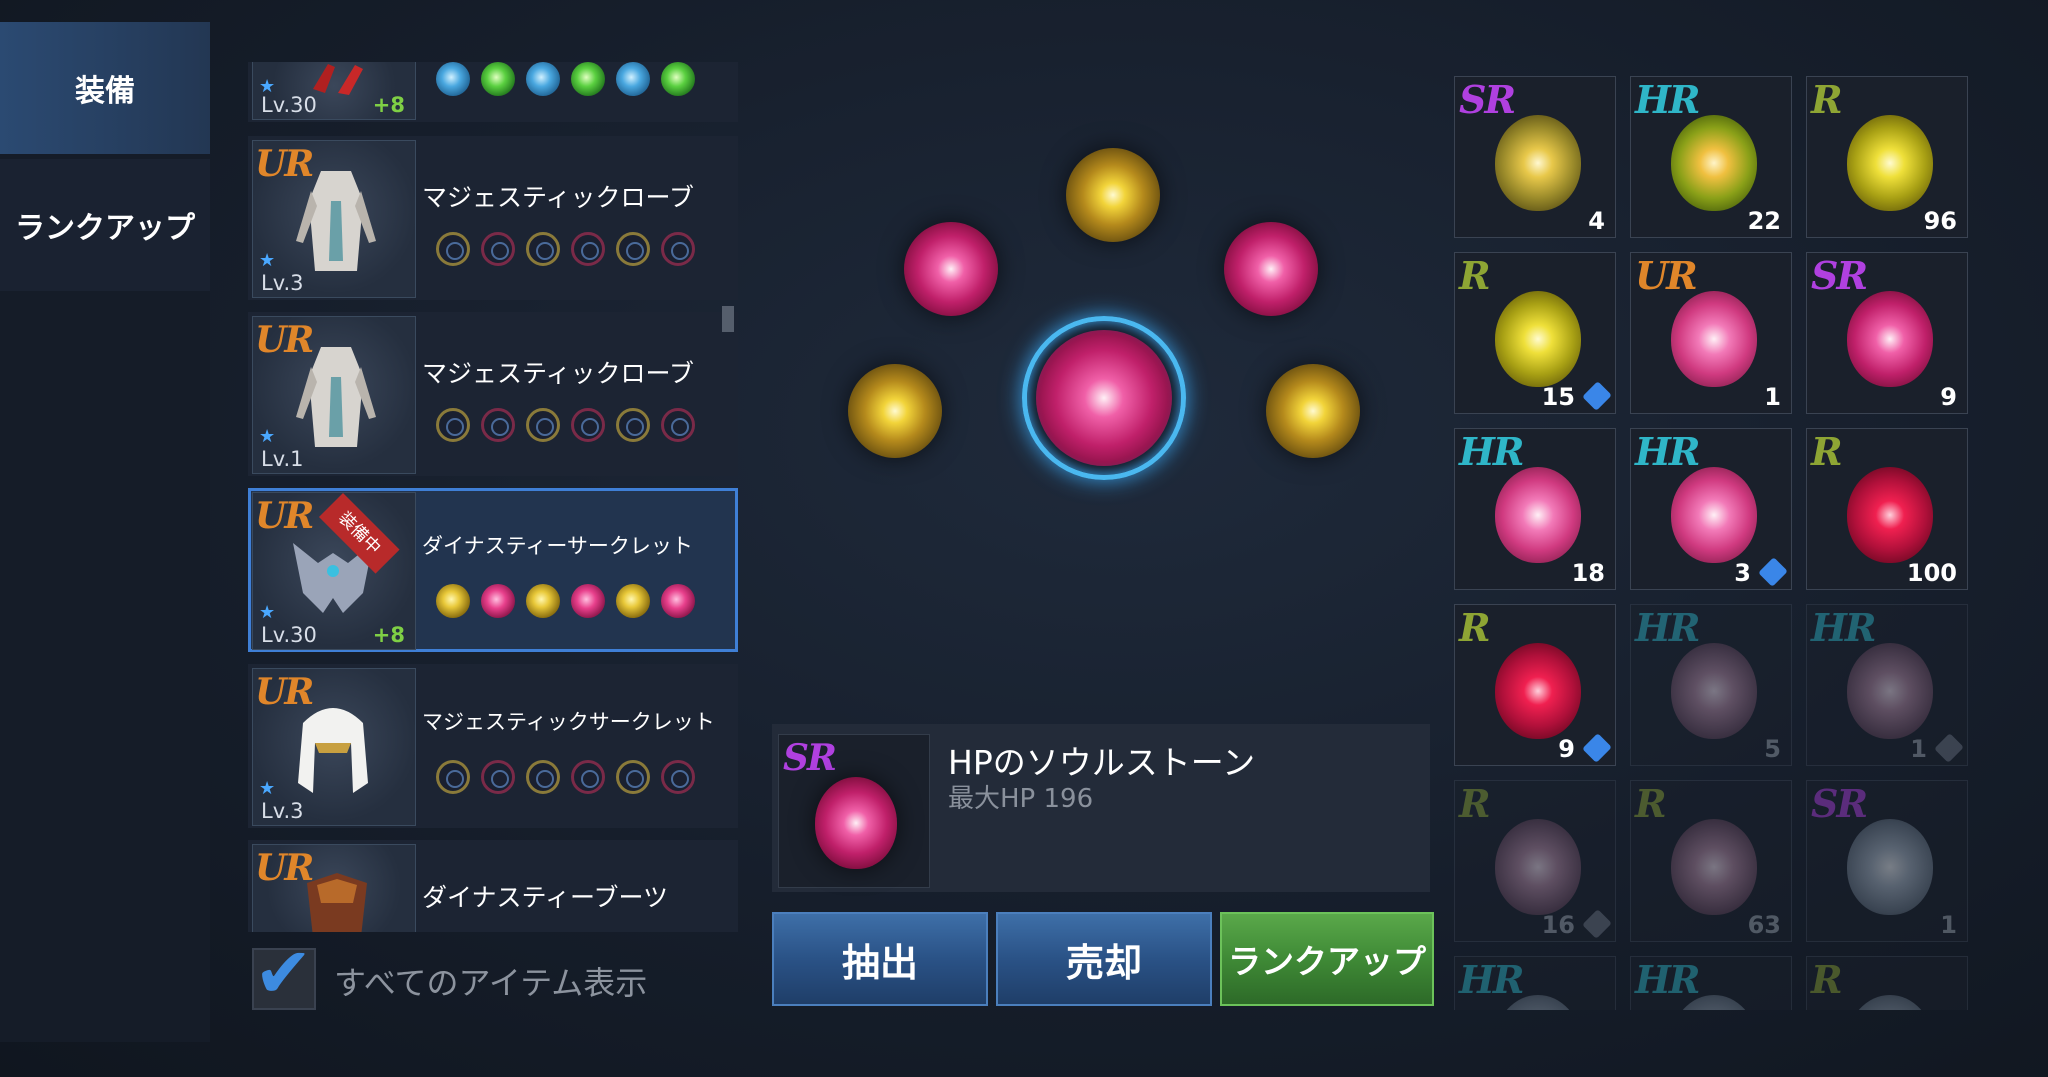 This screenshot has height=1077, width=2048. What do you see at coordinates (284, 974) in the screenshot?
I see `show-all-checkbox: ✔` at bounding box center [284, 974].